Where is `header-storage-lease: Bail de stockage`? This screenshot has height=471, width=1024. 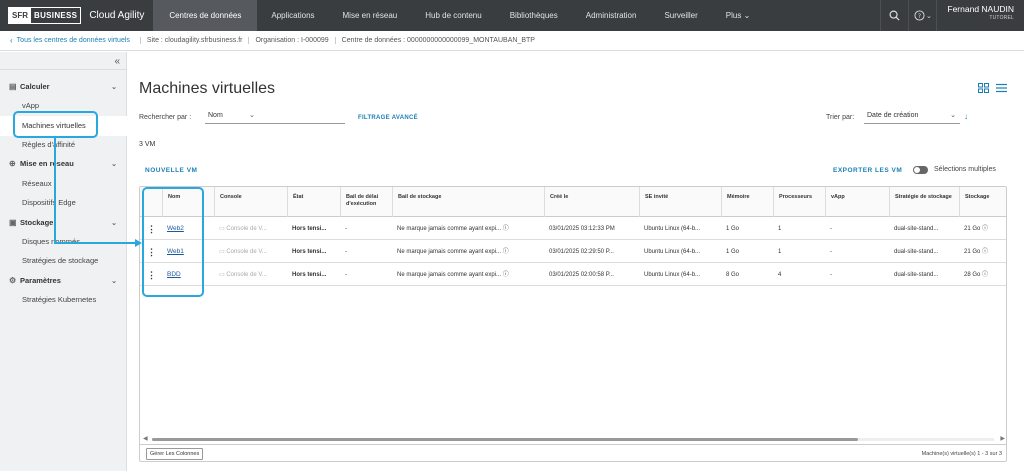
header-storage-lease: Bail de stockage is located at coordinates (468, 202).